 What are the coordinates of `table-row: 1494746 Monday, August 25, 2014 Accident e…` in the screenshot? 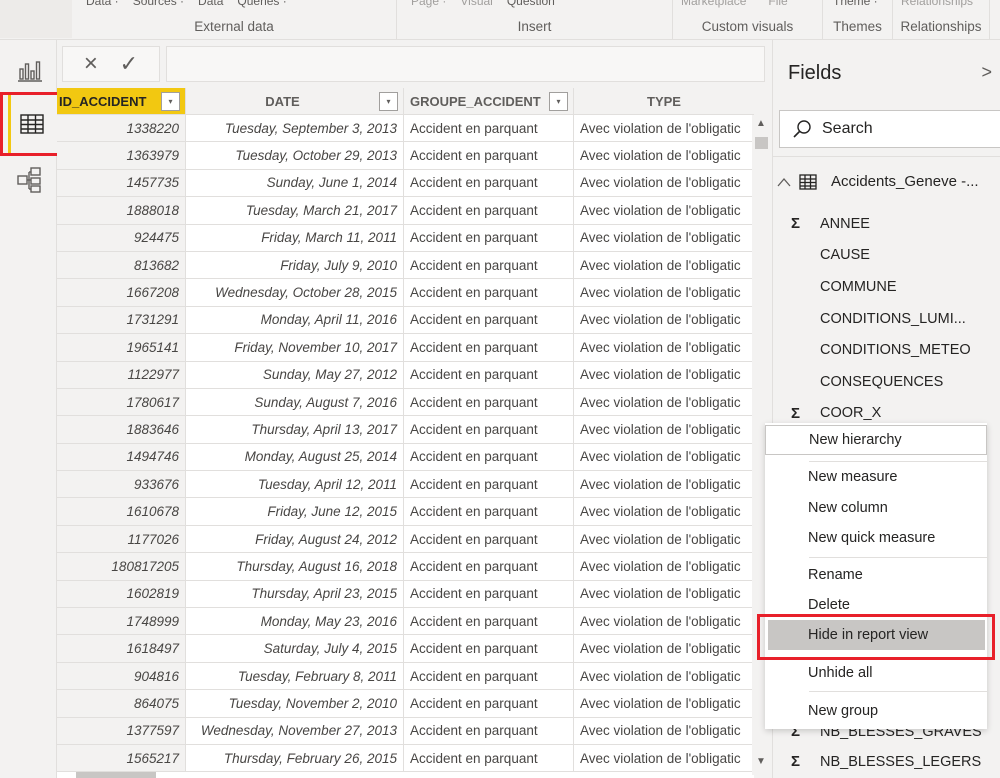 It's located at (405, 457).